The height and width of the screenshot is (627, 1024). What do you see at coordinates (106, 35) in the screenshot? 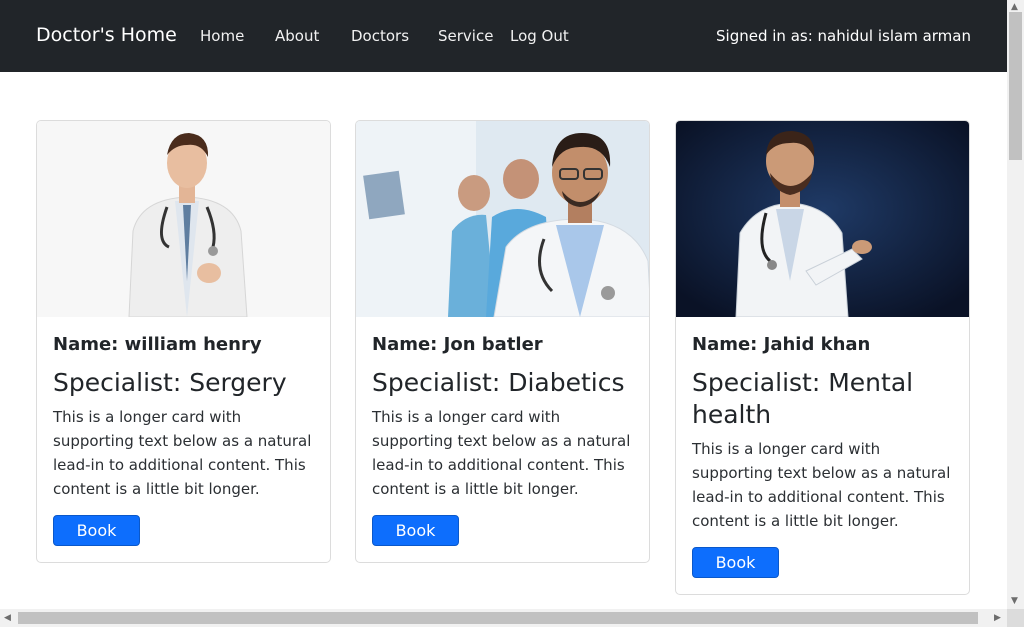
I see `brand-title: Doctor's Home` at bounding box center [106, 35].